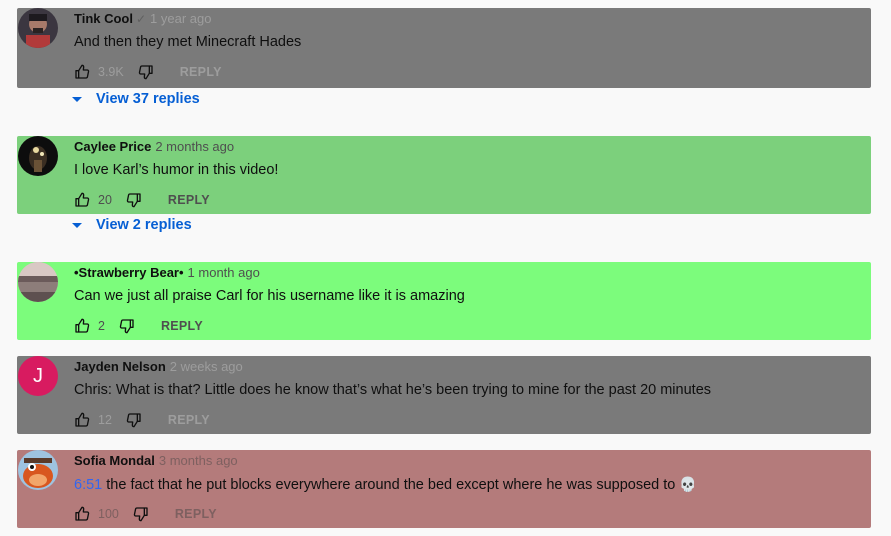 The width and height of the screenshot is (891, 536). Describe the element at coordinates (88, 485) in the screenshot. I see `timestamp-link: 6:51` at that location.